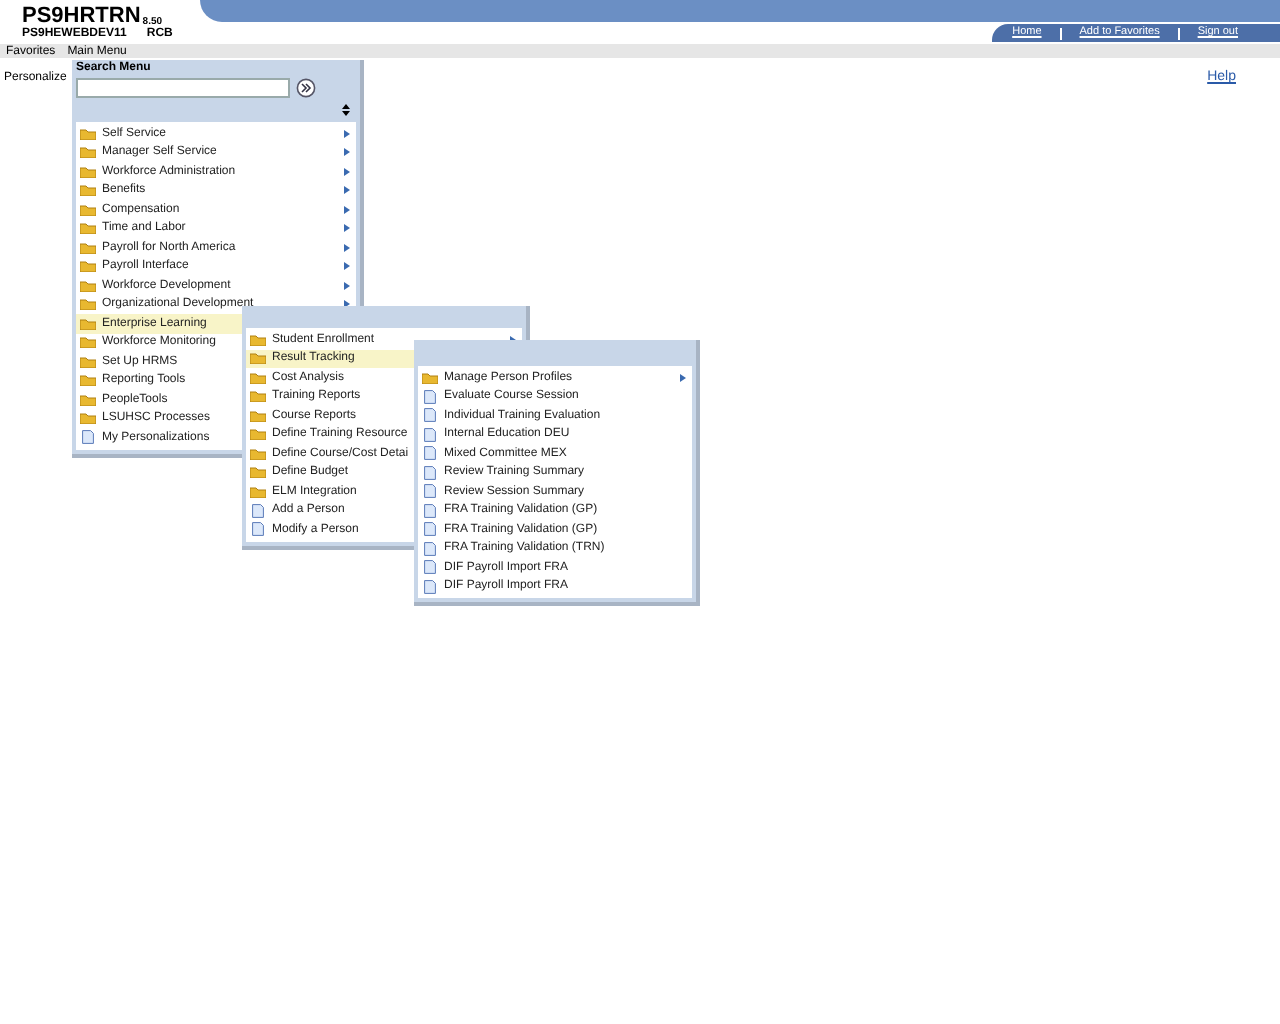  I want to click on page-icon, so click(88, 437).